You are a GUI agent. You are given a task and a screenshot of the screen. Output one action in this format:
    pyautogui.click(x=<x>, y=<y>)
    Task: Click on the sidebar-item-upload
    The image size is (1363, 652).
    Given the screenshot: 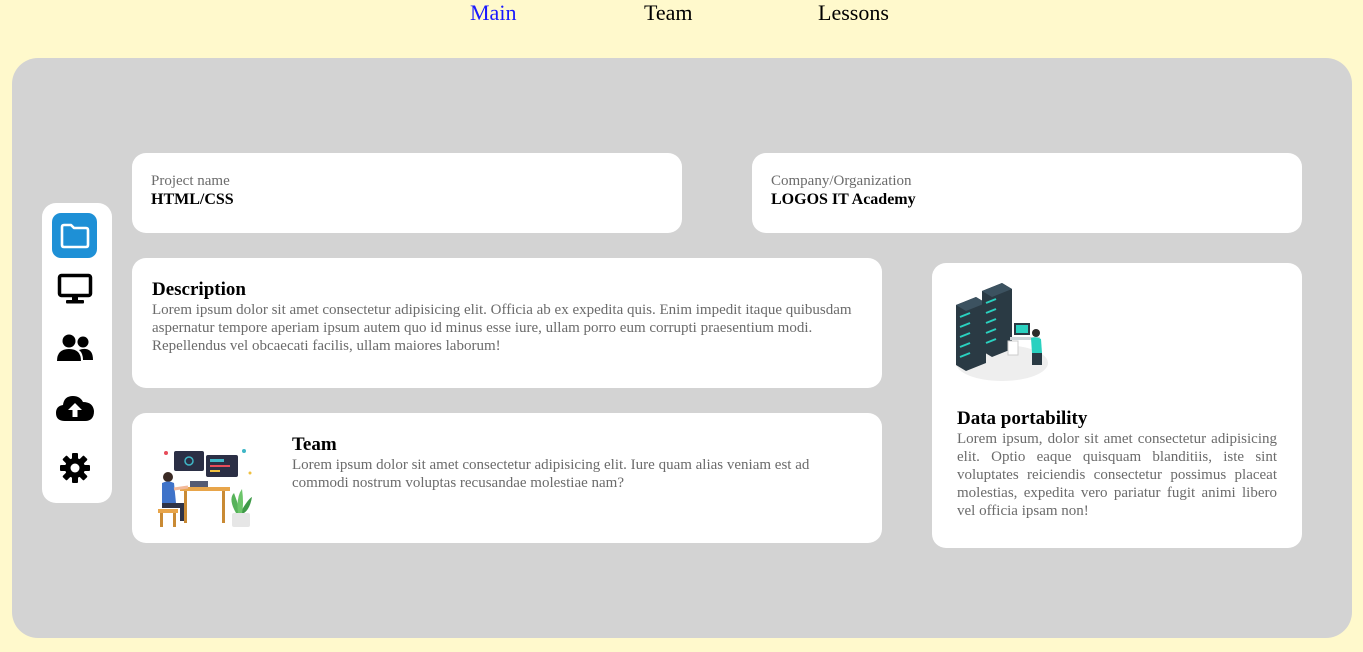 What is the action you would take?
    pyautogui.click(x=74, y=407)
    